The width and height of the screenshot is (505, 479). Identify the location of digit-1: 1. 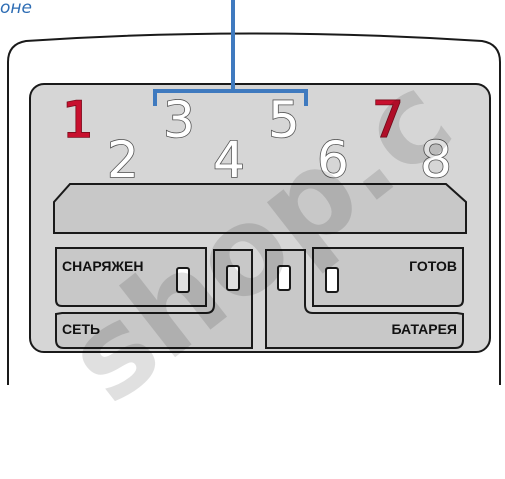
(78, 120).